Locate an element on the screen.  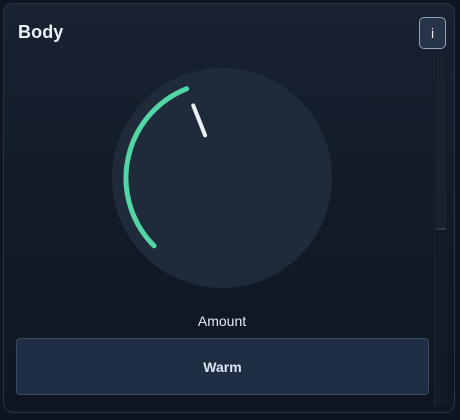
preset-warm-button: Warm is located at coordinates (222, 366).